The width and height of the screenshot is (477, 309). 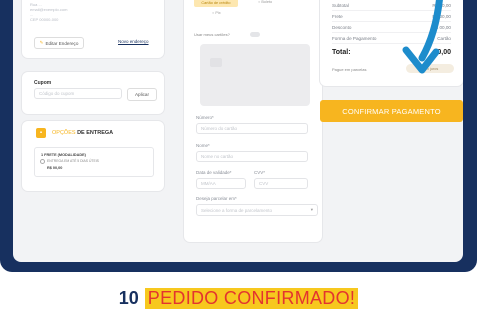 What do you see at coordinates (43, 83) in the screenshot?
I see `coupon-title: Cupom` at bounding box center [43, 83].